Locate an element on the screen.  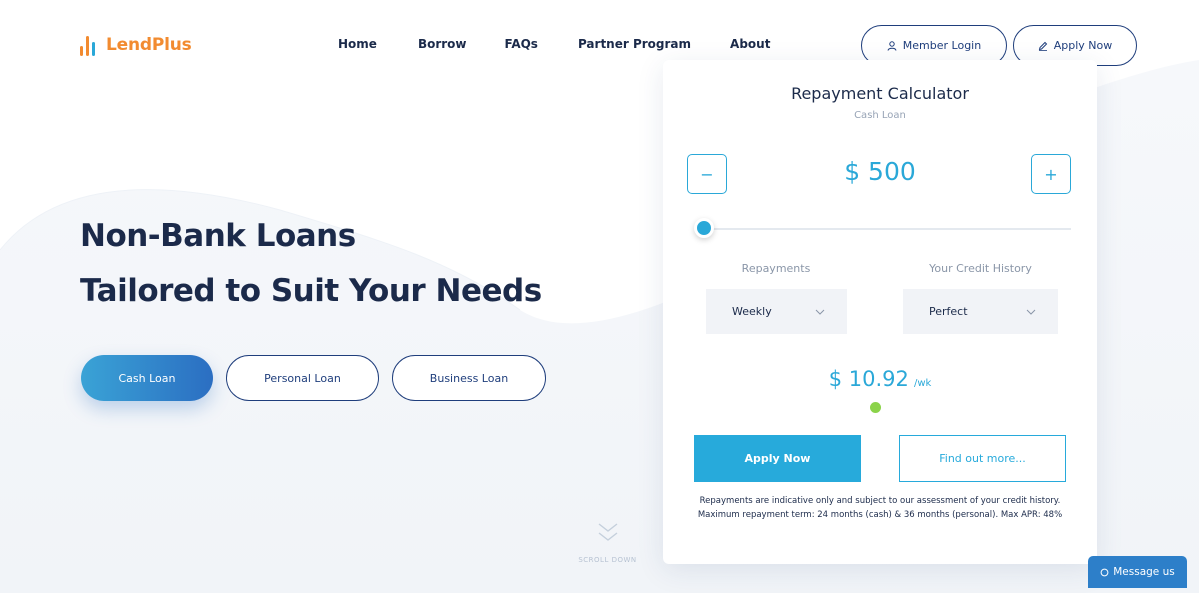
repayment-result: $ 10.92 /wk is located at coordinates (880, 379).